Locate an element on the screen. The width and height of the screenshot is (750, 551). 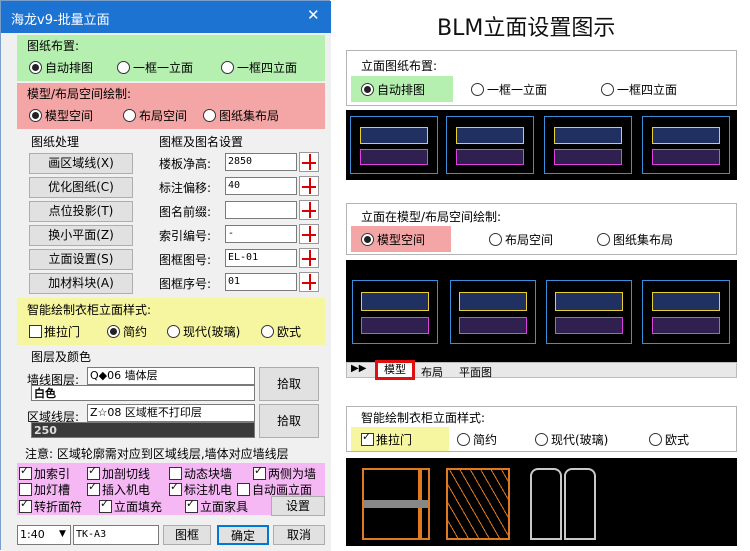
both-walls-checkbox: 两侧为墙 is located at coordinates (284, 473).